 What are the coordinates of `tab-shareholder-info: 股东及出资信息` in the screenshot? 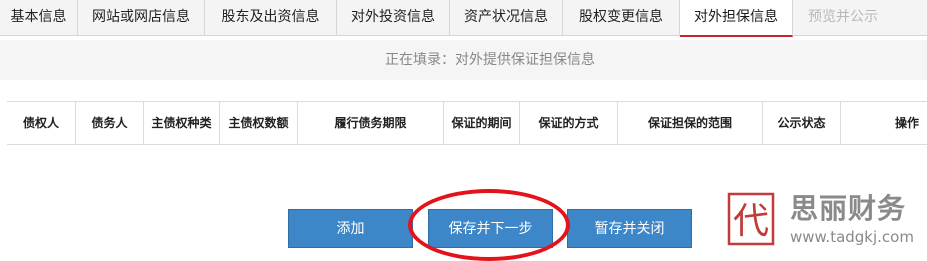 It's located at (271, 17).